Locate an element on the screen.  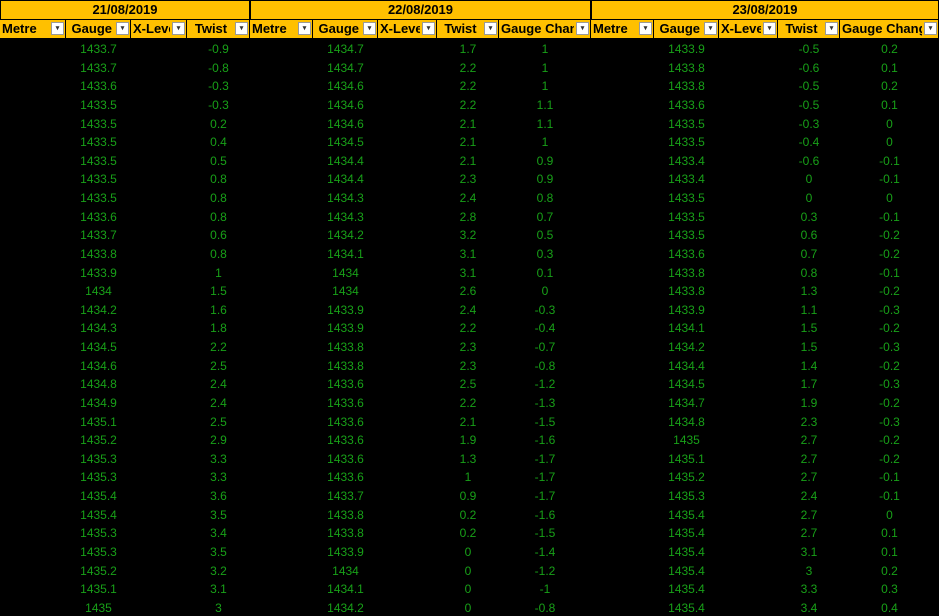
column-header-label: Gauge Change is located at coordinates (537, 28).